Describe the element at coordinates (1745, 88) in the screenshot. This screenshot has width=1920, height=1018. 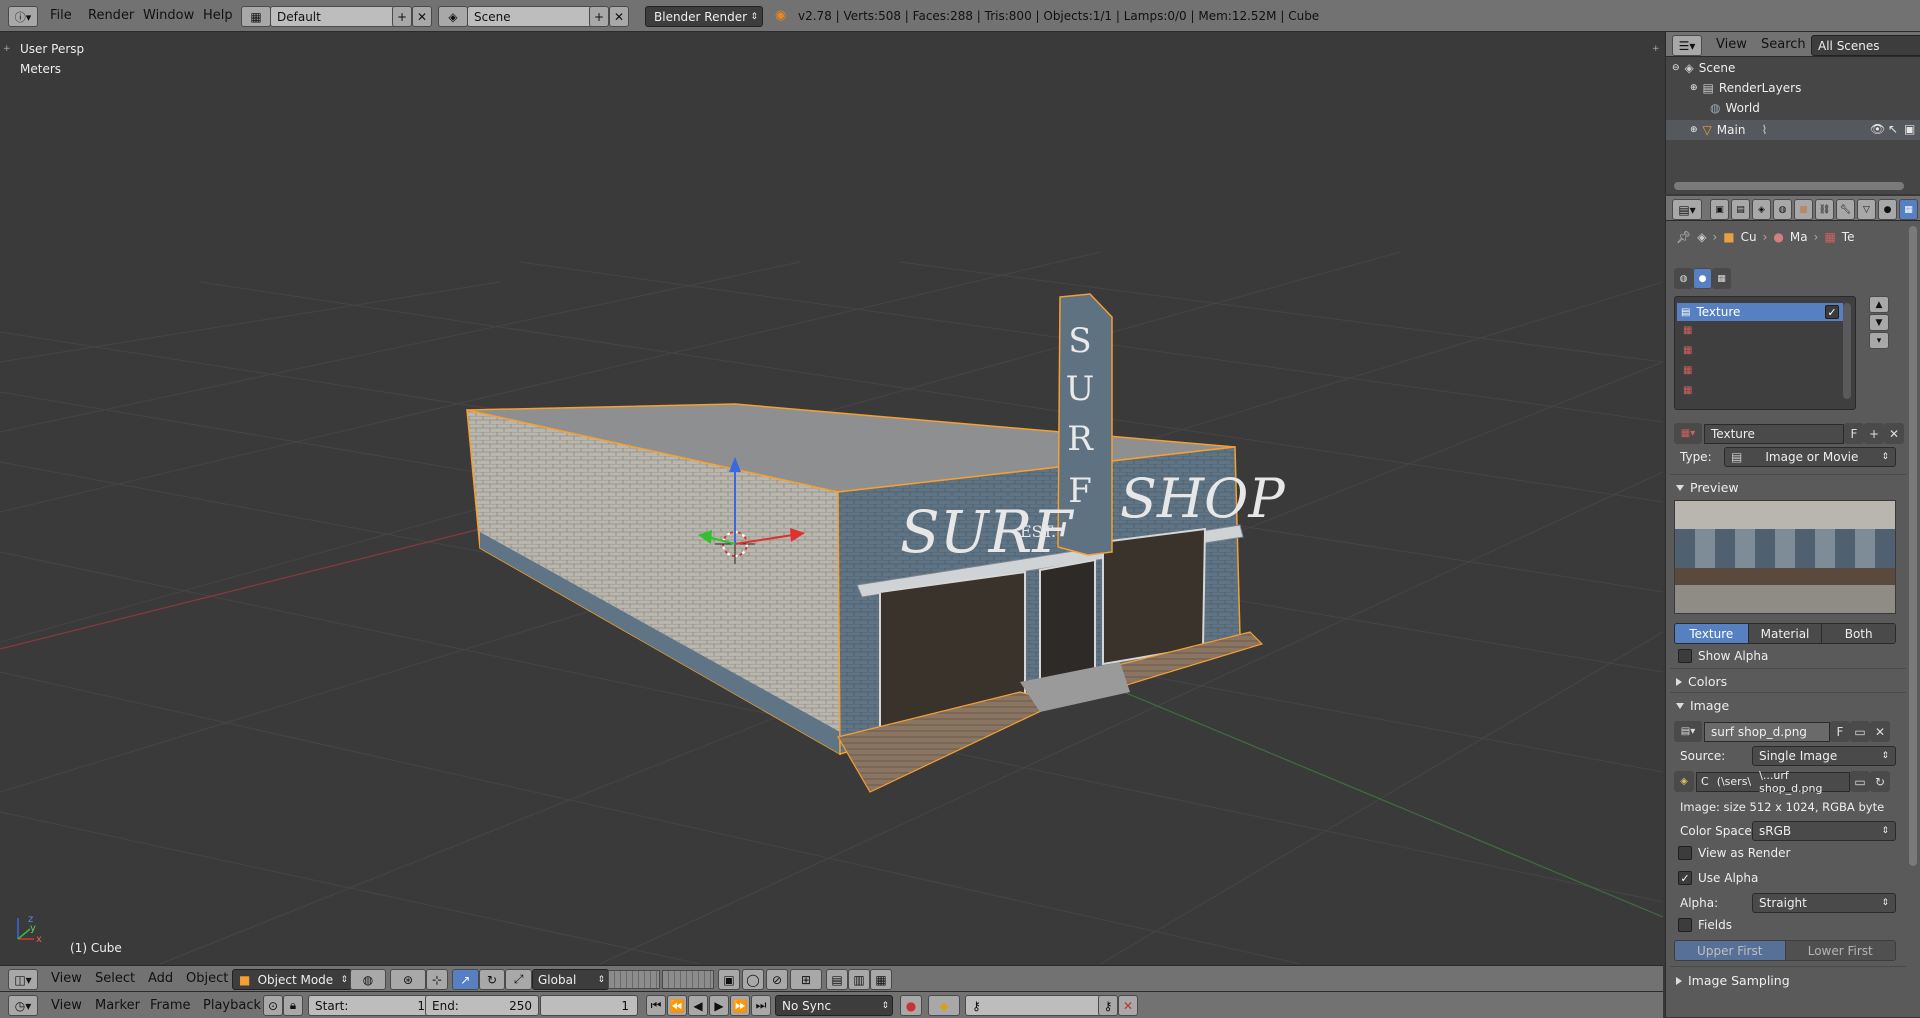
I see `outliner-item-renderlayers: ⊕ ▤ RenderLayers` at that location.